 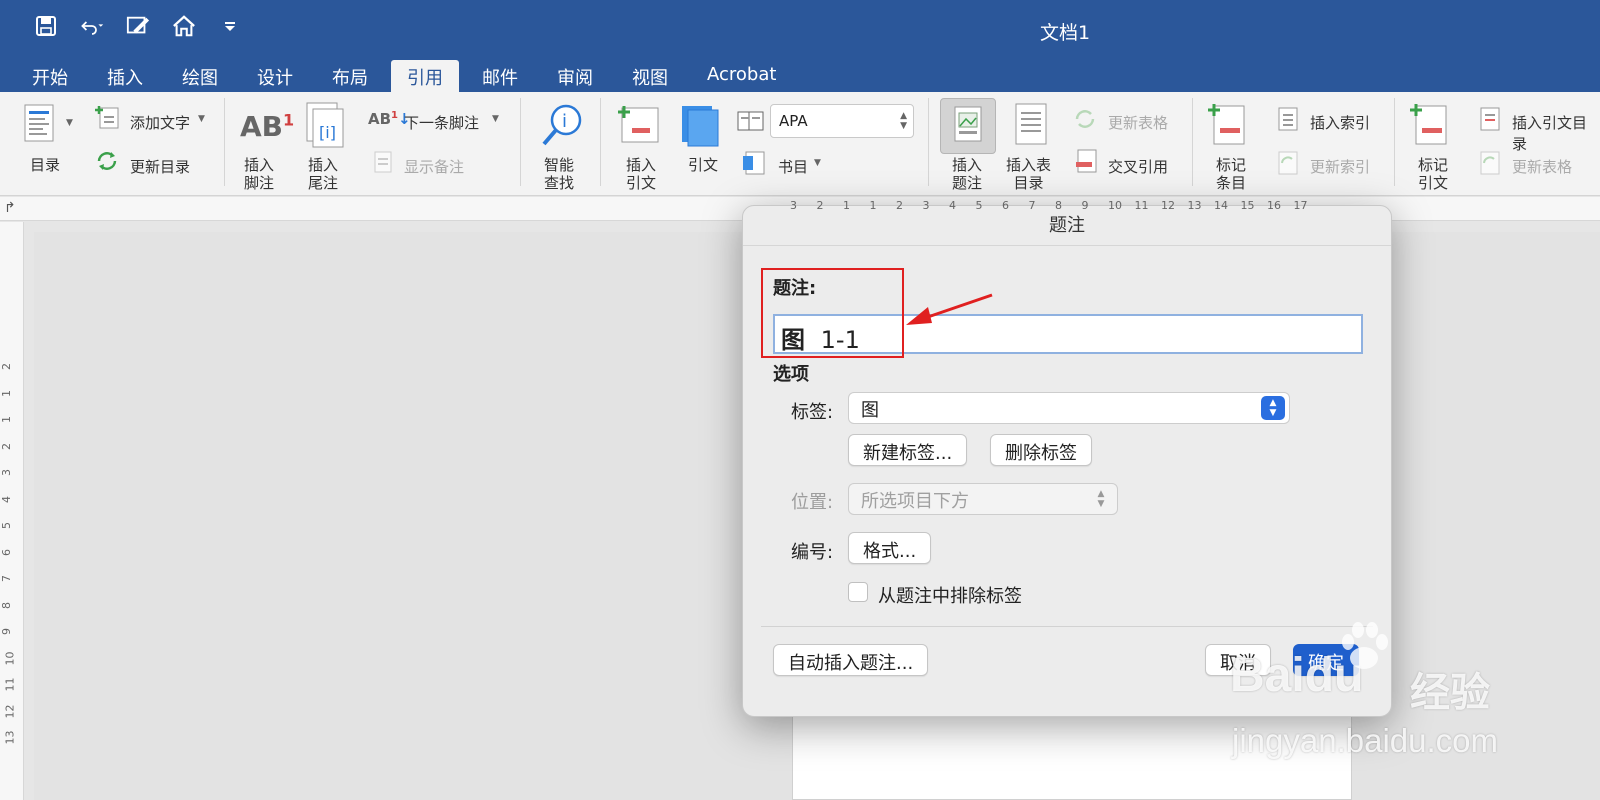 What do you see at coordinates (1138, 166) in the screenshot?
I see `cross-reference-label: 交叉引用` at bounding box center [1138, 166].